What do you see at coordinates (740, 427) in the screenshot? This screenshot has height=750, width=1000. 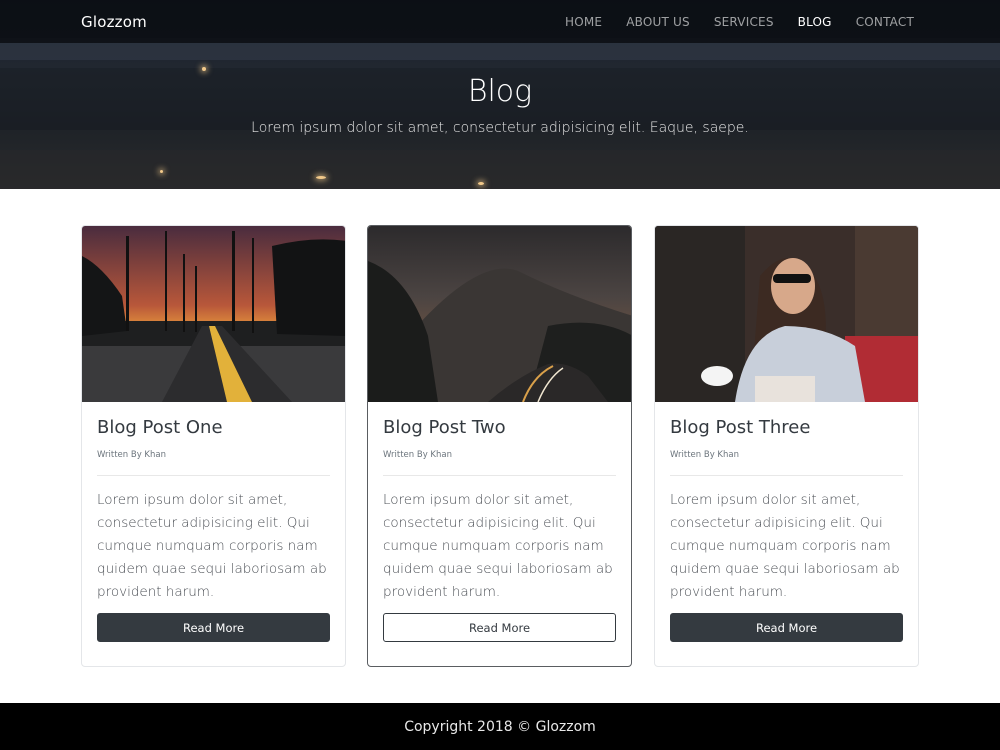 I see `card-title: Blog Post Three` at bounding box center [740, 427].